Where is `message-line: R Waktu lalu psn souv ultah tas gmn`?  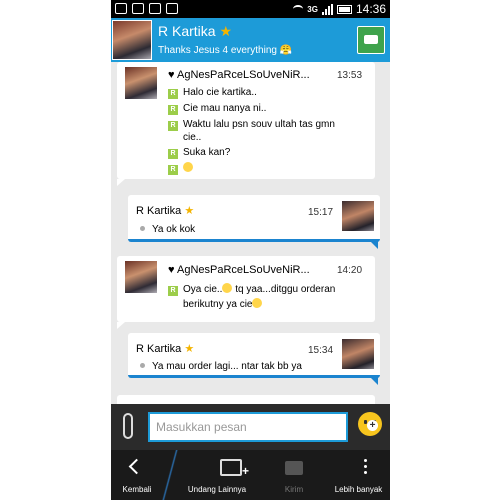
message-line: R Waktu lalu psn souv ultah tas gmn is located at coordinates (251, 124).